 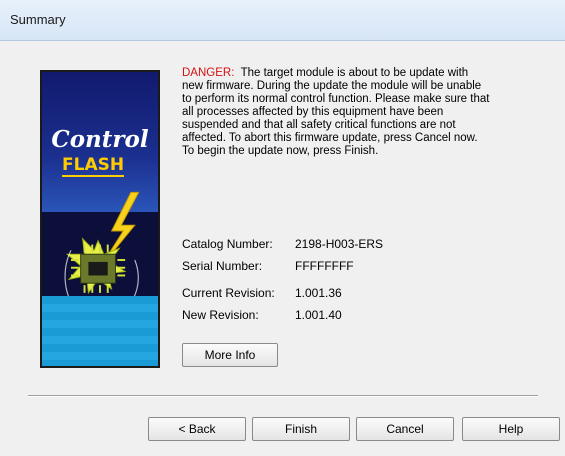 I want to click on catalog-label: Catalog Number:, so click(x=227, y=244).